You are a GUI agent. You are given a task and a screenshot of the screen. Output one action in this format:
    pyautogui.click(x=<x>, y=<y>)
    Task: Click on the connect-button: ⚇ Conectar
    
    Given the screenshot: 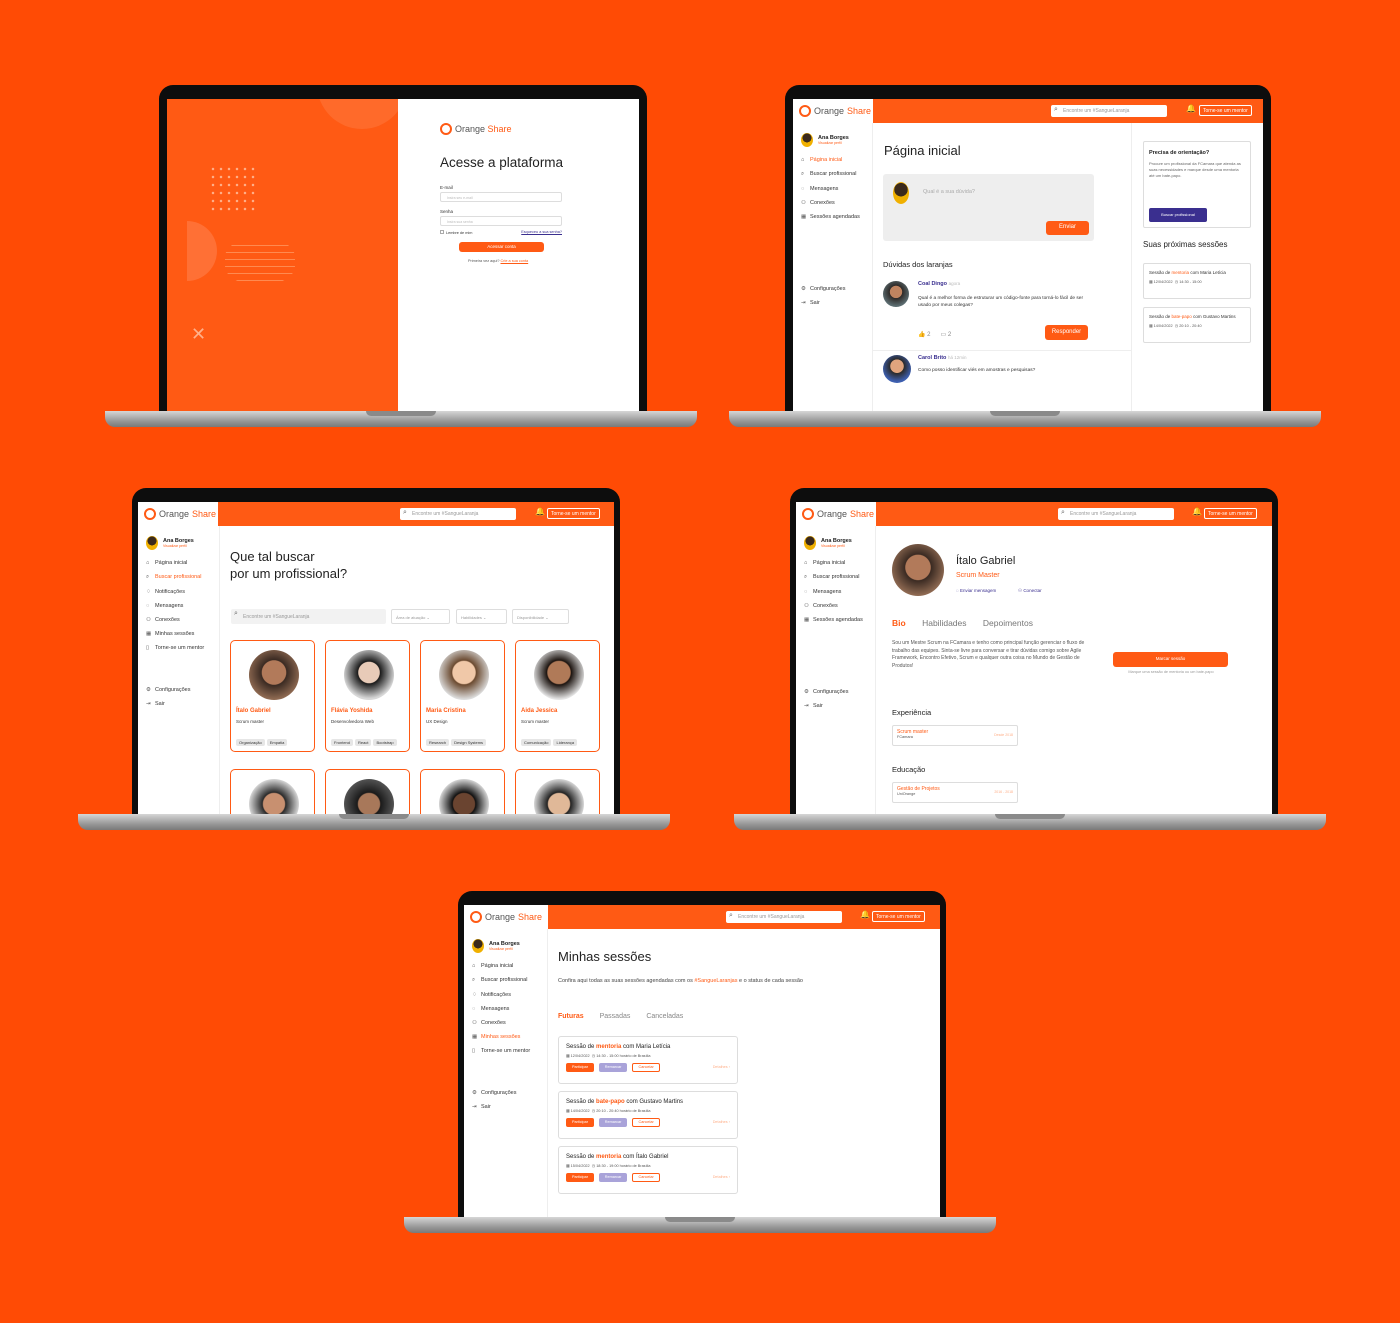 What is the action you would take?
    pyautogui.click(x=1030, y=591)
    